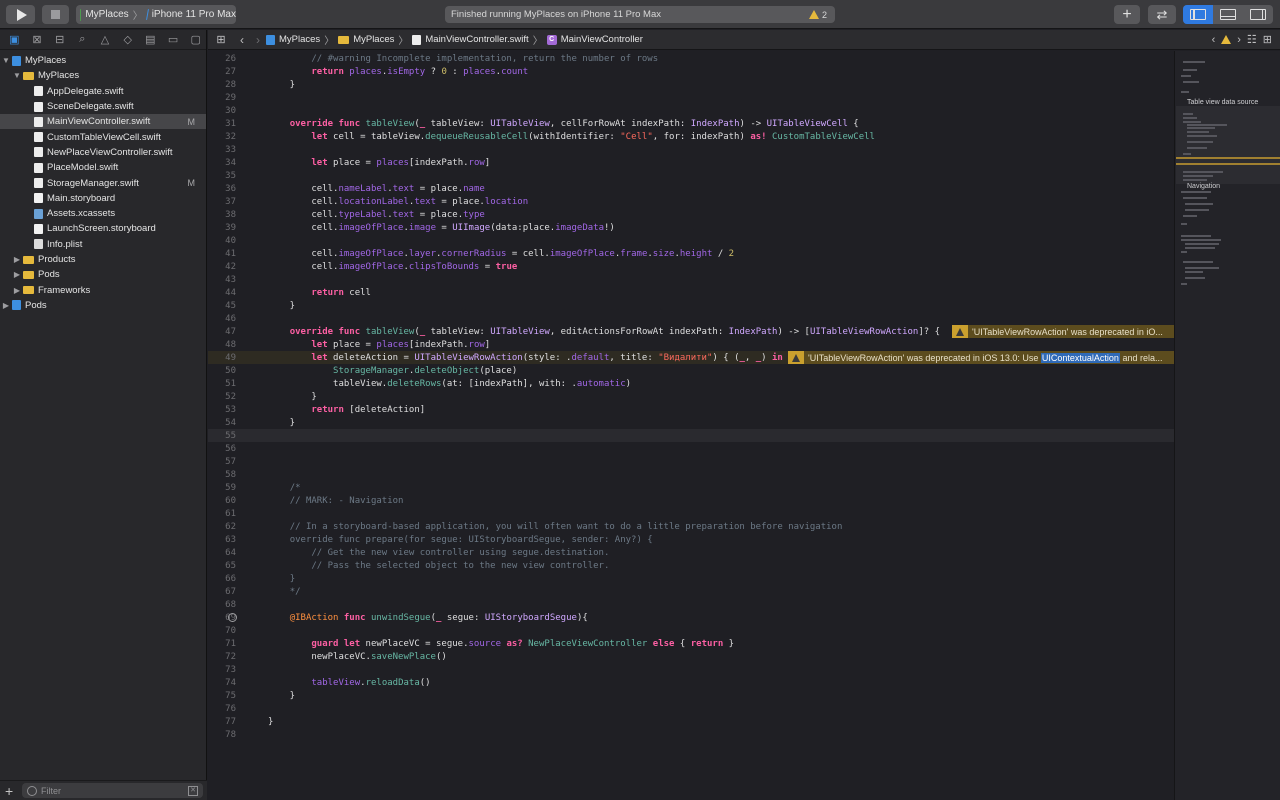 The height and width of the screenshot is (800, 1280). Describe the element at coordinates (103, 106) in the screenshot. I see `file-tree-item: SceneDelegate.swift` at that location.